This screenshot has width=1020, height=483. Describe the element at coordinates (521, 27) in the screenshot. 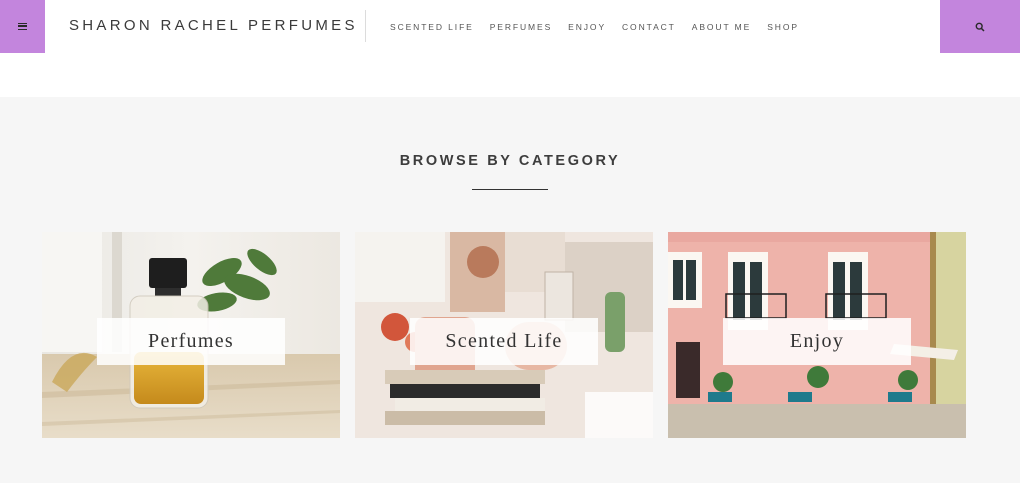

I see `nav-item-perfumes: PERFUMES` at that location.